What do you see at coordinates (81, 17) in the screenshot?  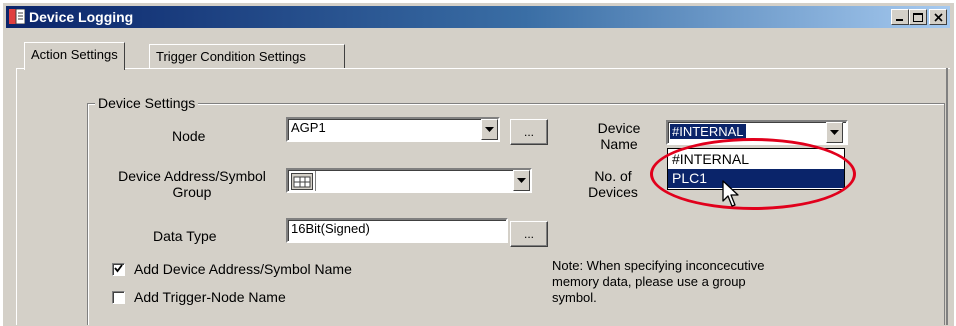 I see `window-title: Device Logging` at bounding box center [81, 17].